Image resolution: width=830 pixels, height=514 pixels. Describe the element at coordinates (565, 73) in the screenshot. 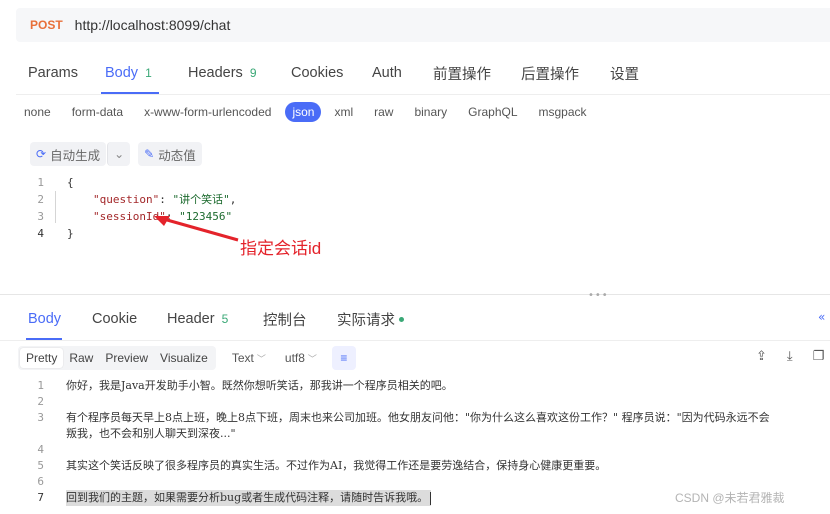

I see `tab-post-operations: 后置操作` at that location.